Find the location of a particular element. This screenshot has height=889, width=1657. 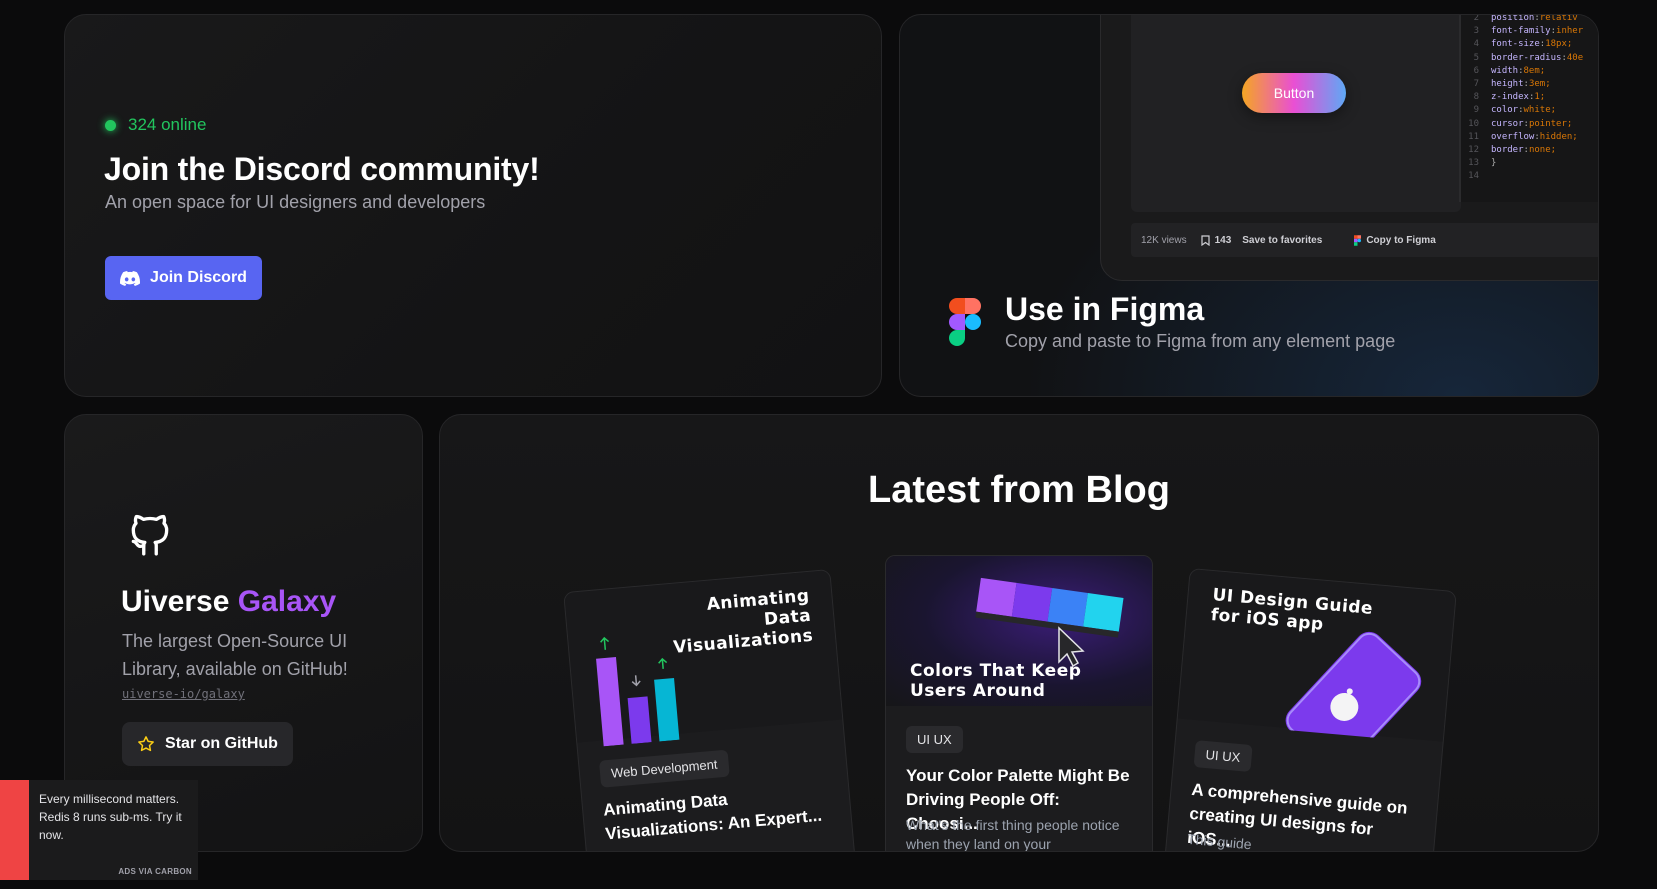

figma-logo-icon is located at coordinates (965, 322).